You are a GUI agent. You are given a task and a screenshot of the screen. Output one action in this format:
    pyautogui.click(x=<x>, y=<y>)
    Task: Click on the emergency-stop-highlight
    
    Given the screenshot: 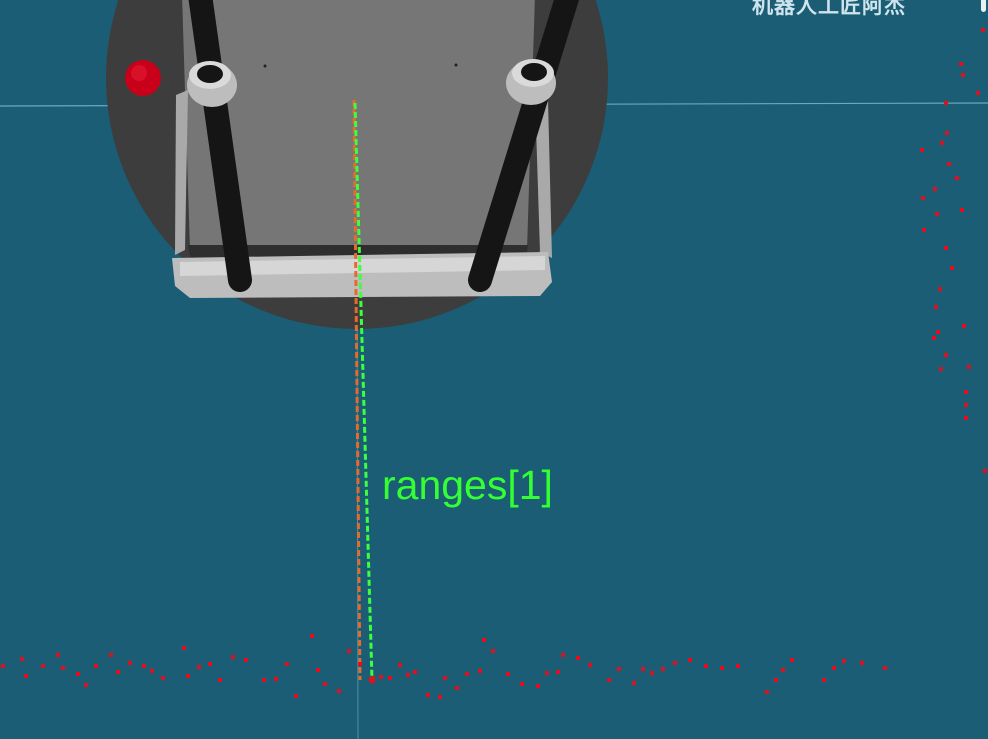 What is the action you would take?
    pyautogui.click(x=139, y=73)
    